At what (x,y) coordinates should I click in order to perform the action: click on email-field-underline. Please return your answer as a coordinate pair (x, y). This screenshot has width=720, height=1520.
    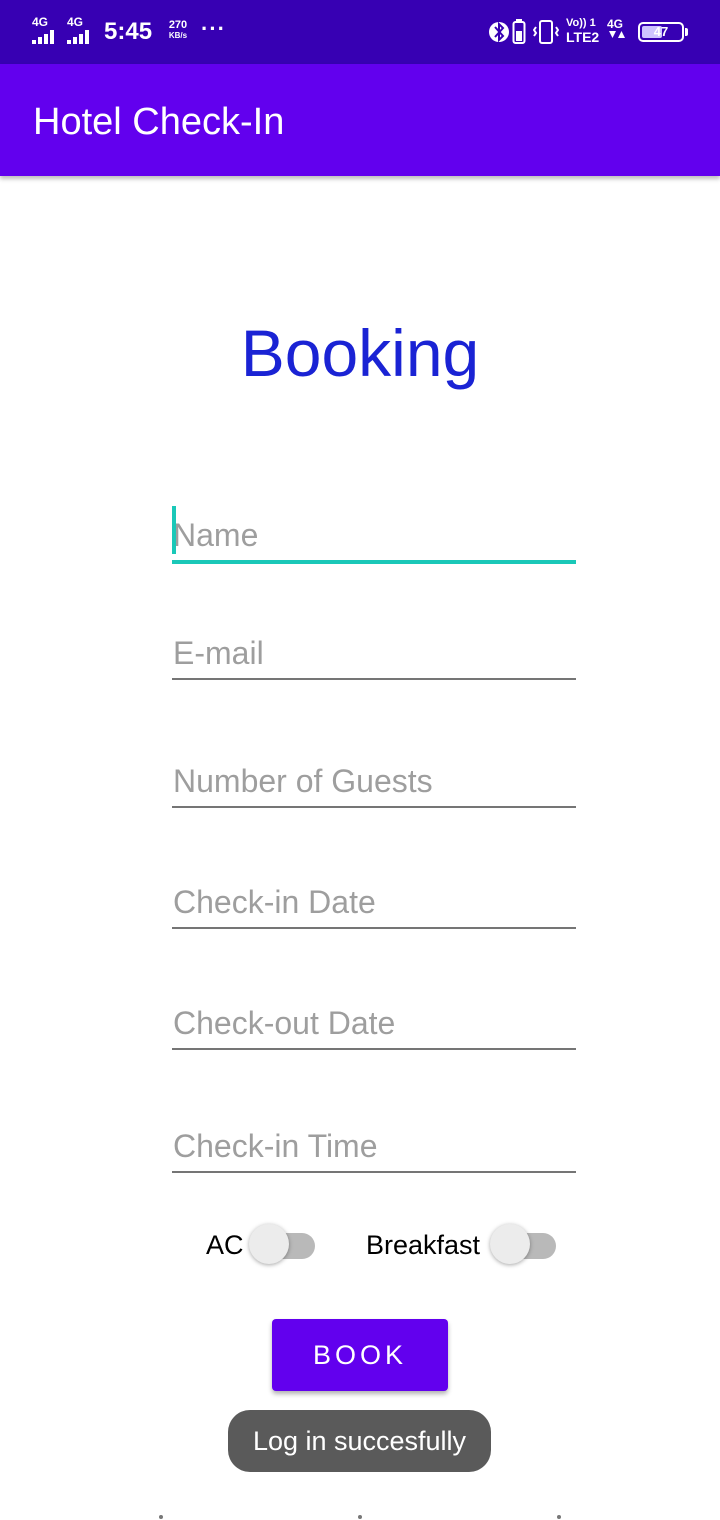
    Looking at the image, I should click on (374, 679).